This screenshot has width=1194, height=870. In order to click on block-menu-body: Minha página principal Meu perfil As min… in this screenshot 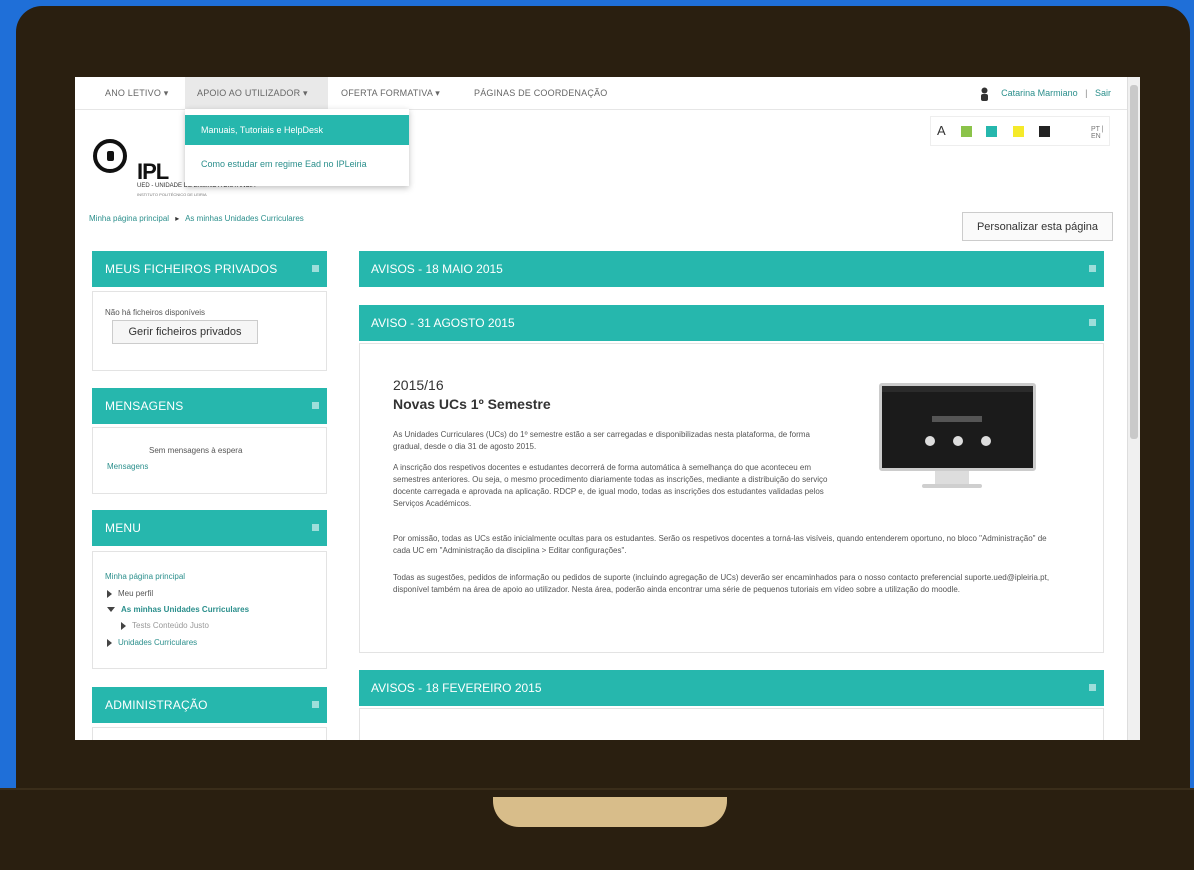, I will do `click(209, 610)`.